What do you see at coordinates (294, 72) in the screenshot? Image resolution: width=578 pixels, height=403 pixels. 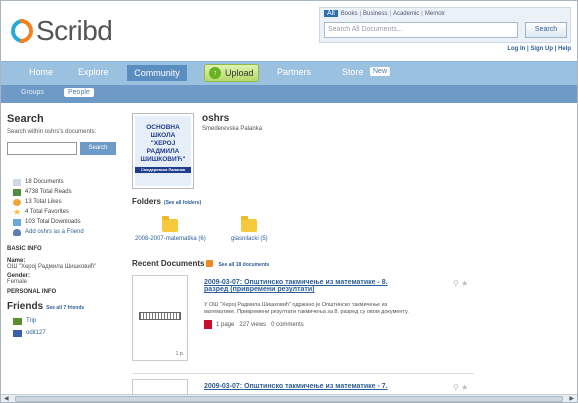 I see `nav-partners: Partners` at bounding box center [294, 72].